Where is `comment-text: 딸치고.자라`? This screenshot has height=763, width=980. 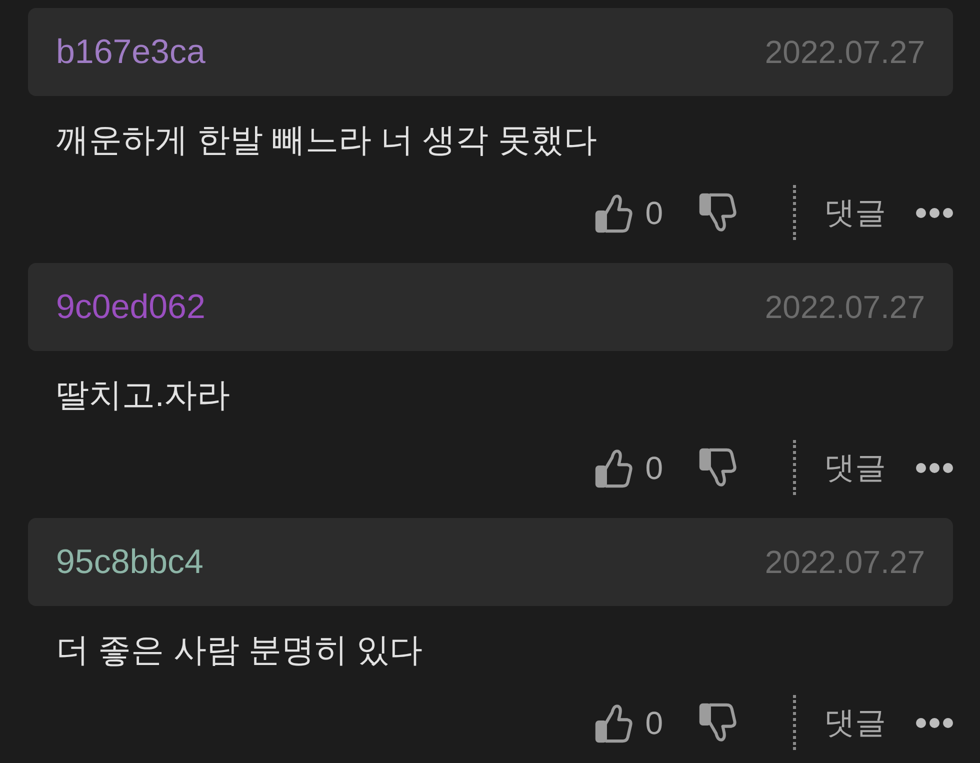
comment-text: 딸치고.자라 is located at coordinates (142, 395).